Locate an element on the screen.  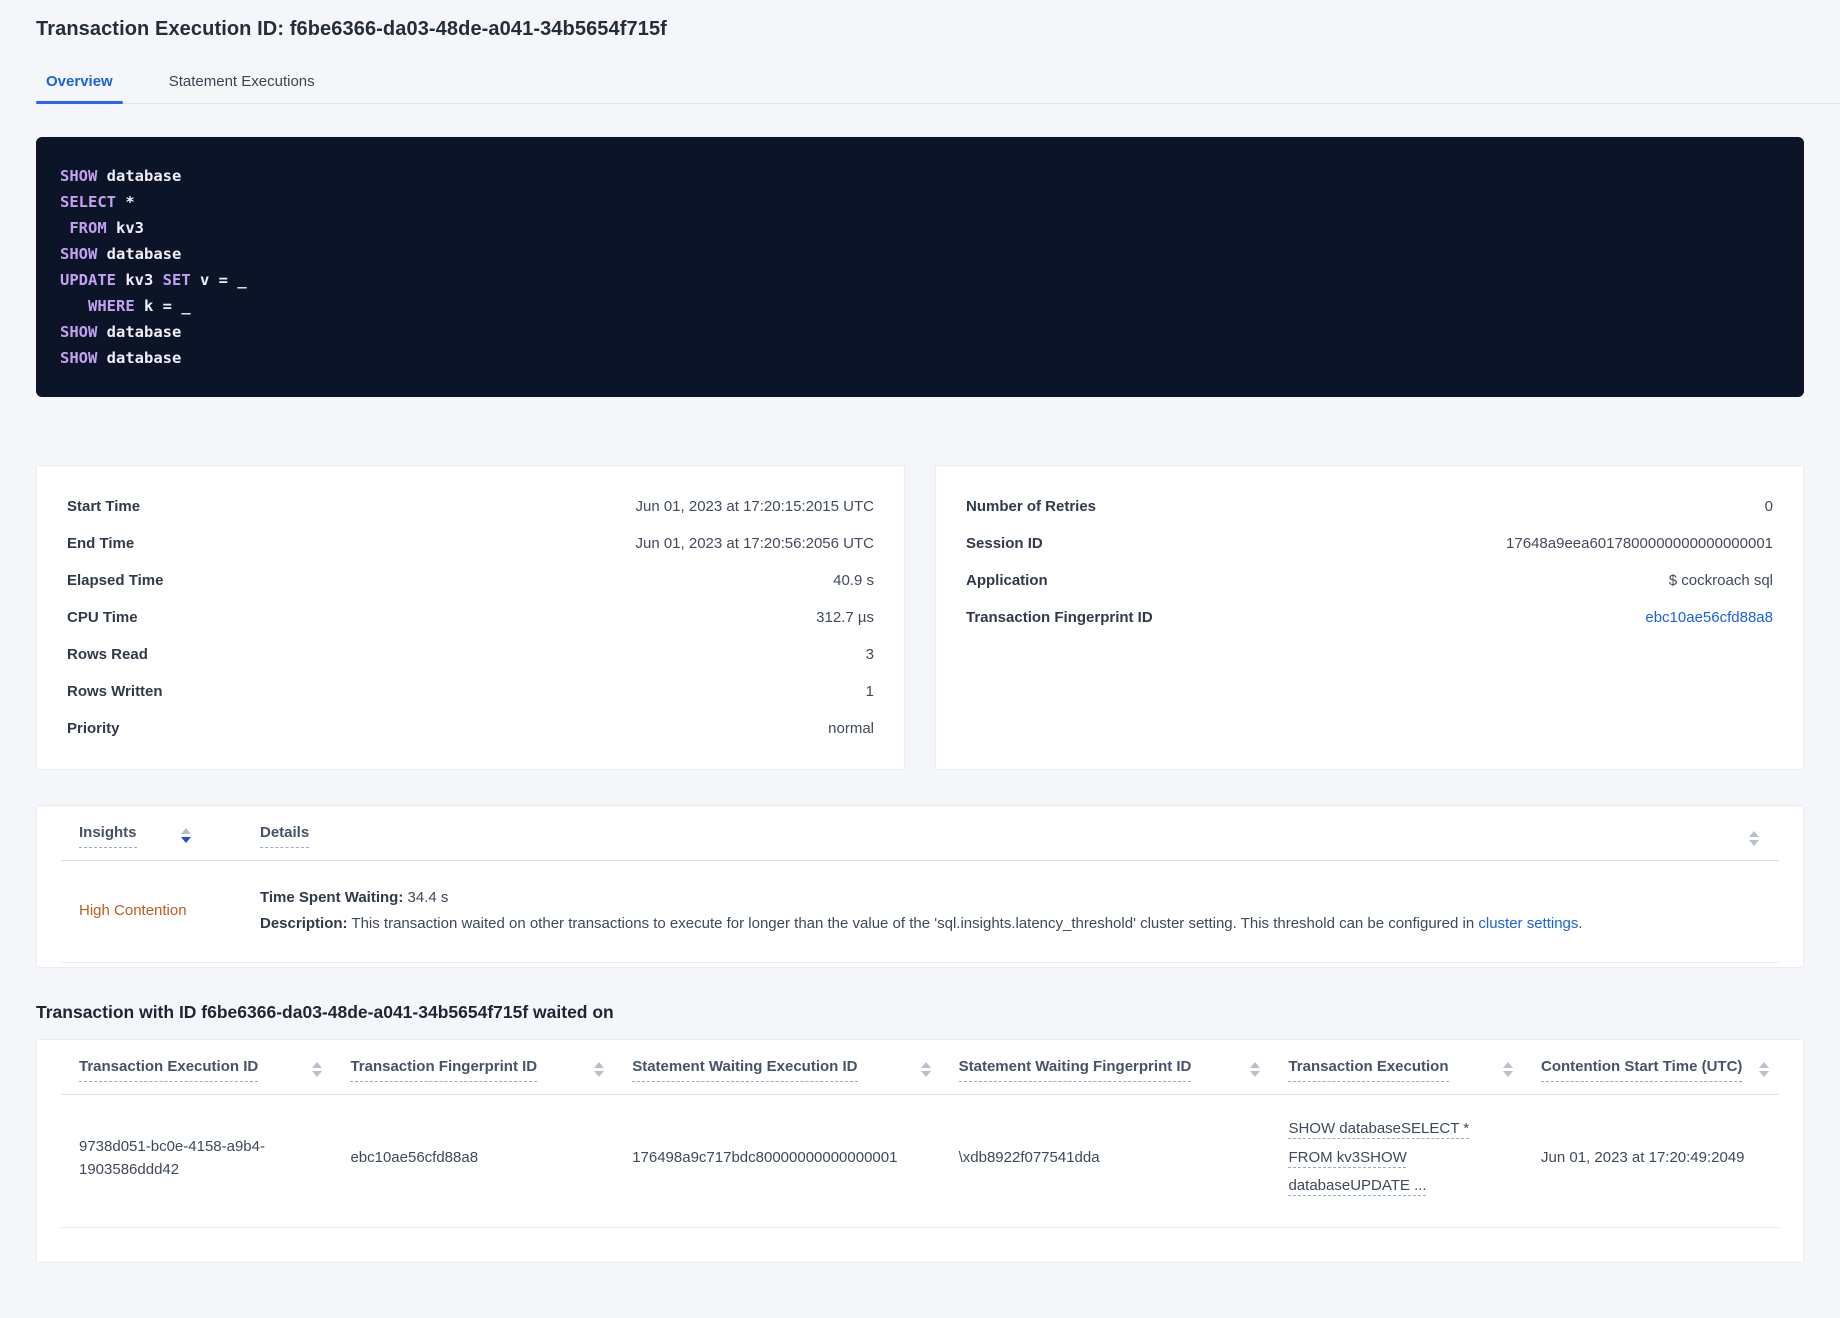
column-header-transaction-fingerprint-id: Transaction Fingerprint ID is located at coordinates (473, 1070).